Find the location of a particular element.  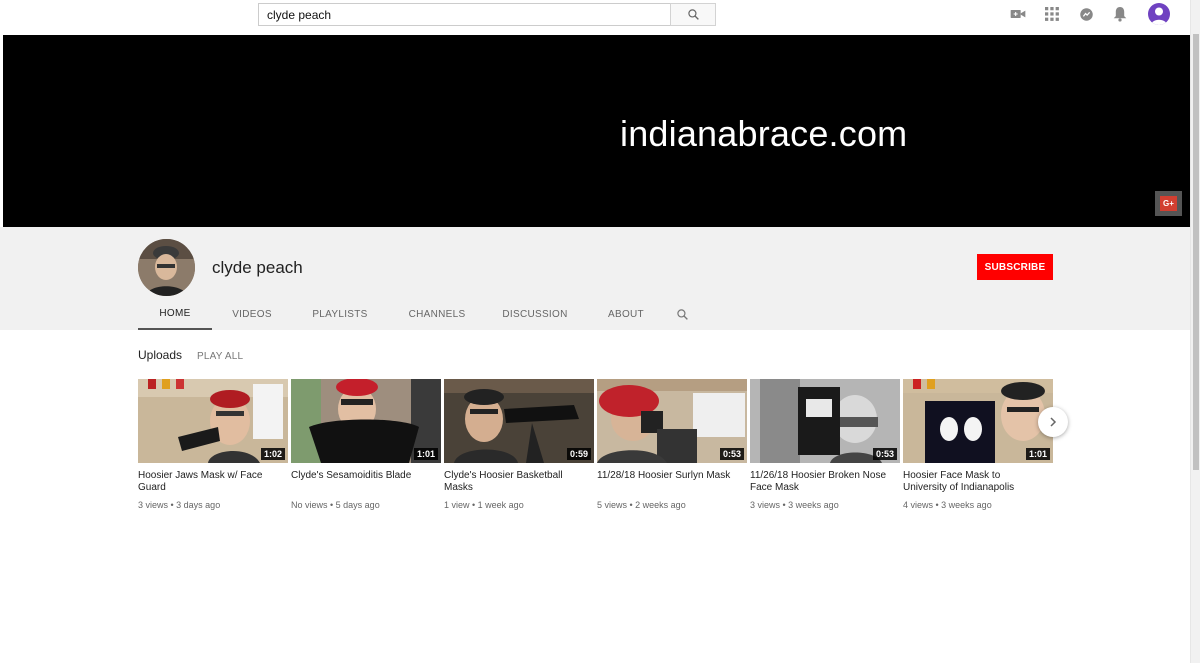

tab-playlists: PLAYLISTS is located at coordinates (340, 314).